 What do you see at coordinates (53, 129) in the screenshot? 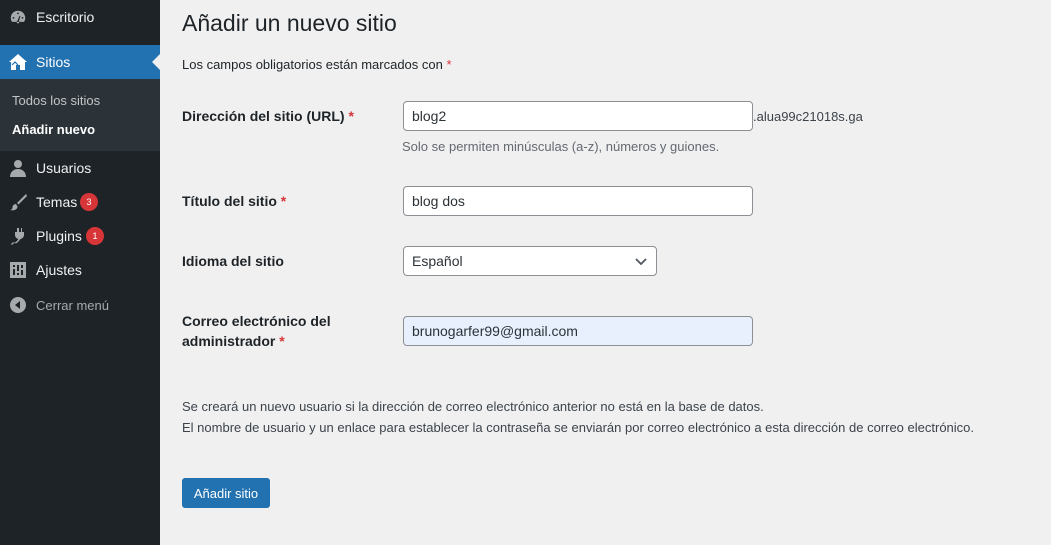
I see `submenu-item-add-new: Añadir nuevo` at bounding box center [53, 129].